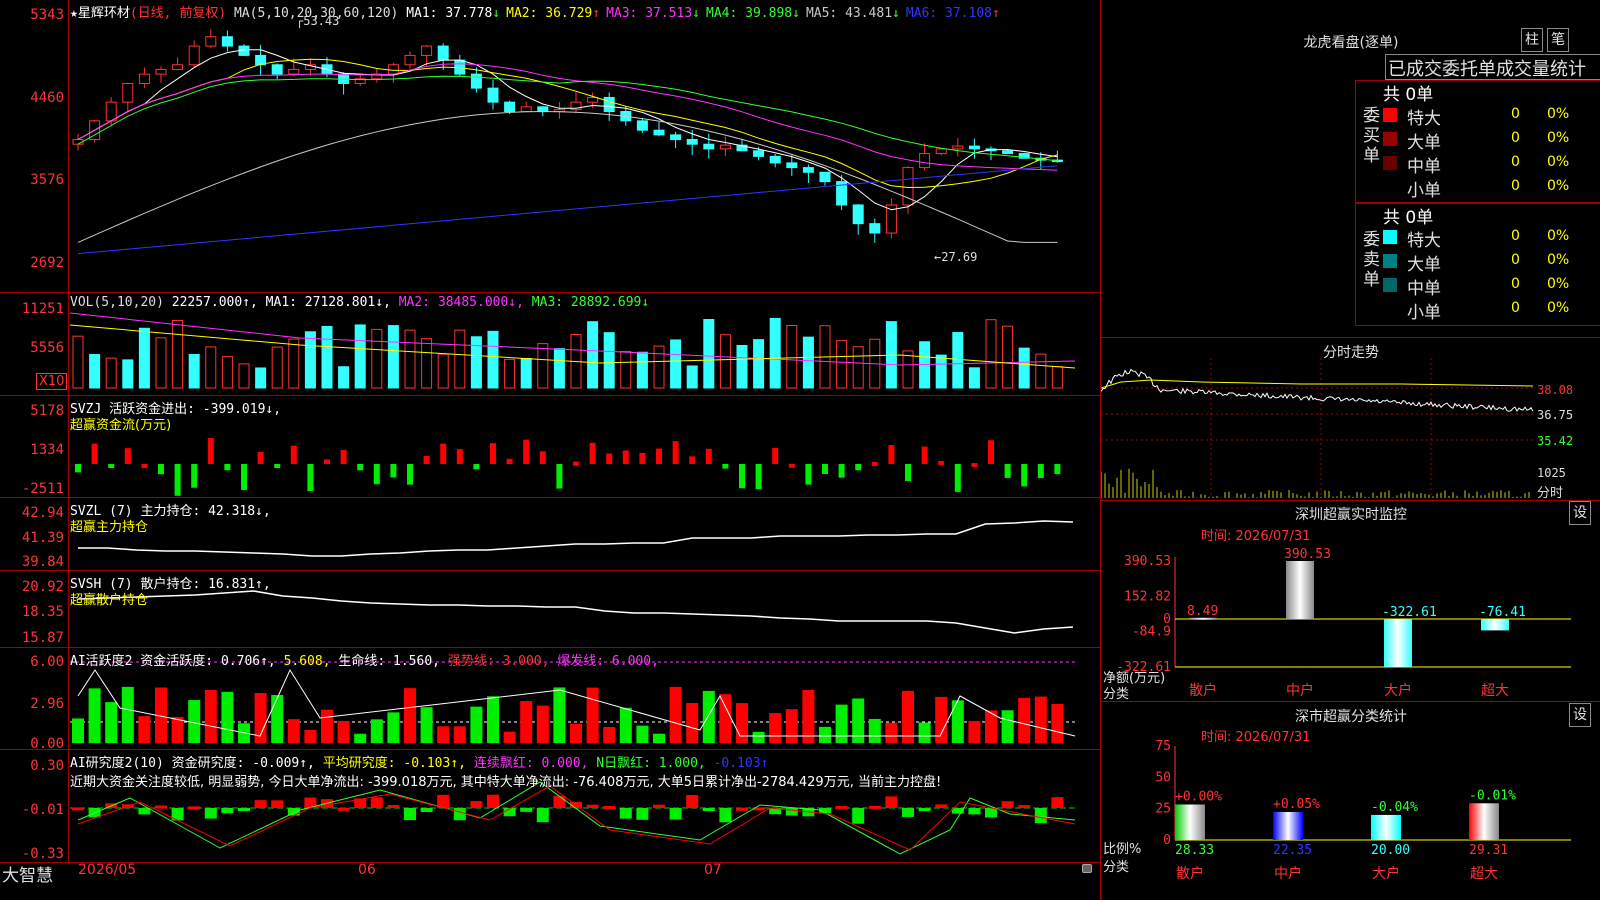 This screenshot has width=1600, height=900. What do you see at coordinates (1502, 612) in the screenshot?
I see `monitor-bar-label: -76.41` at bounding box center [1502, 612].